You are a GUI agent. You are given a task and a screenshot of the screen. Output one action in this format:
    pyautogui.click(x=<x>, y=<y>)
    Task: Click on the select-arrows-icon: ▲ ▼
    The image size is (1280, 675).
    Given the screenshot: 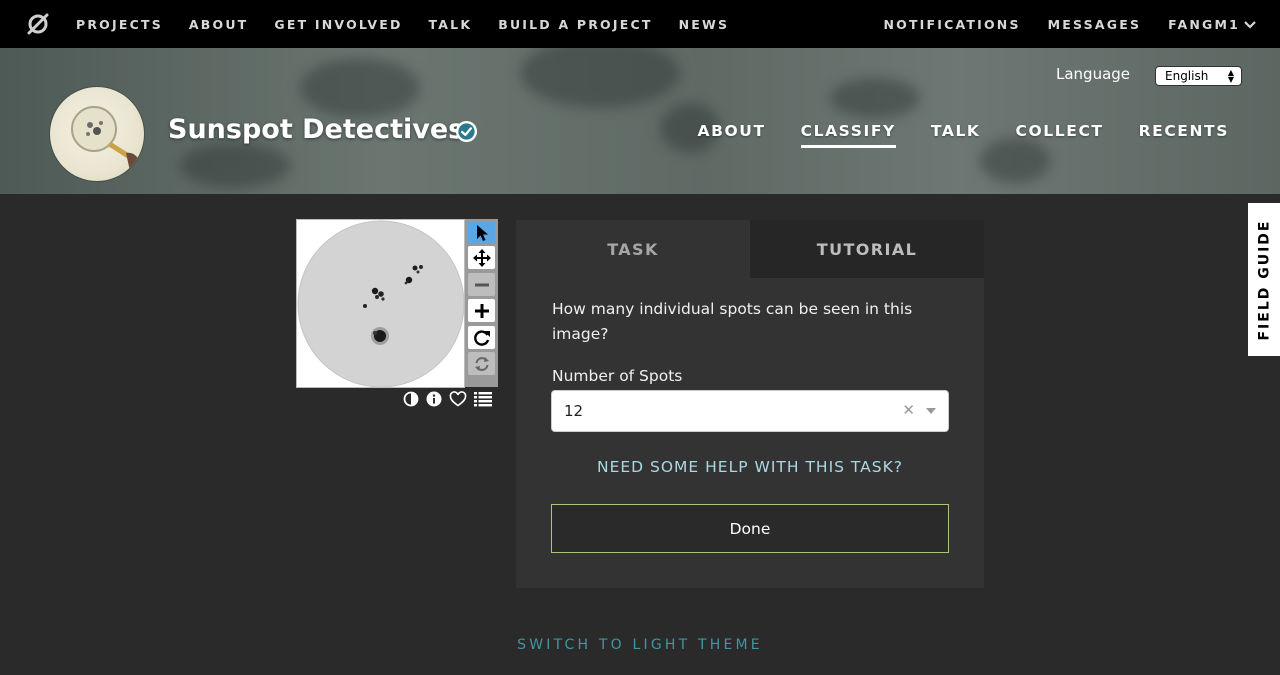 What is the action you would take?
    pyautogui.click(x=1230, y=76)
    